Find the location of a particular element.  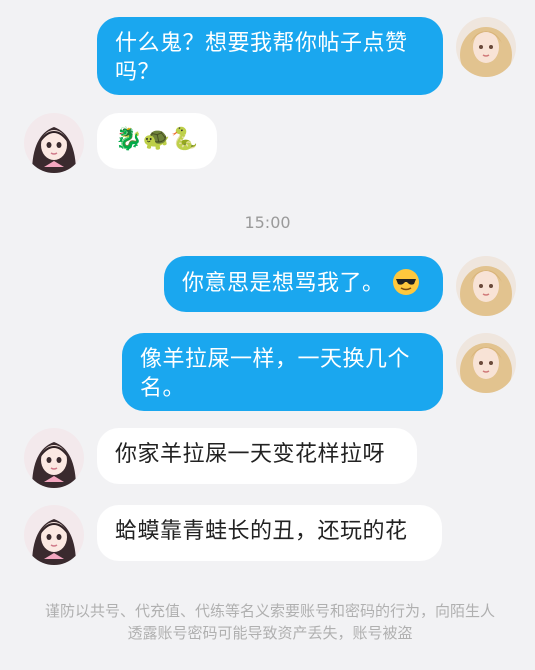

timestamp: 15:00 is located at coordinates (267, 222).